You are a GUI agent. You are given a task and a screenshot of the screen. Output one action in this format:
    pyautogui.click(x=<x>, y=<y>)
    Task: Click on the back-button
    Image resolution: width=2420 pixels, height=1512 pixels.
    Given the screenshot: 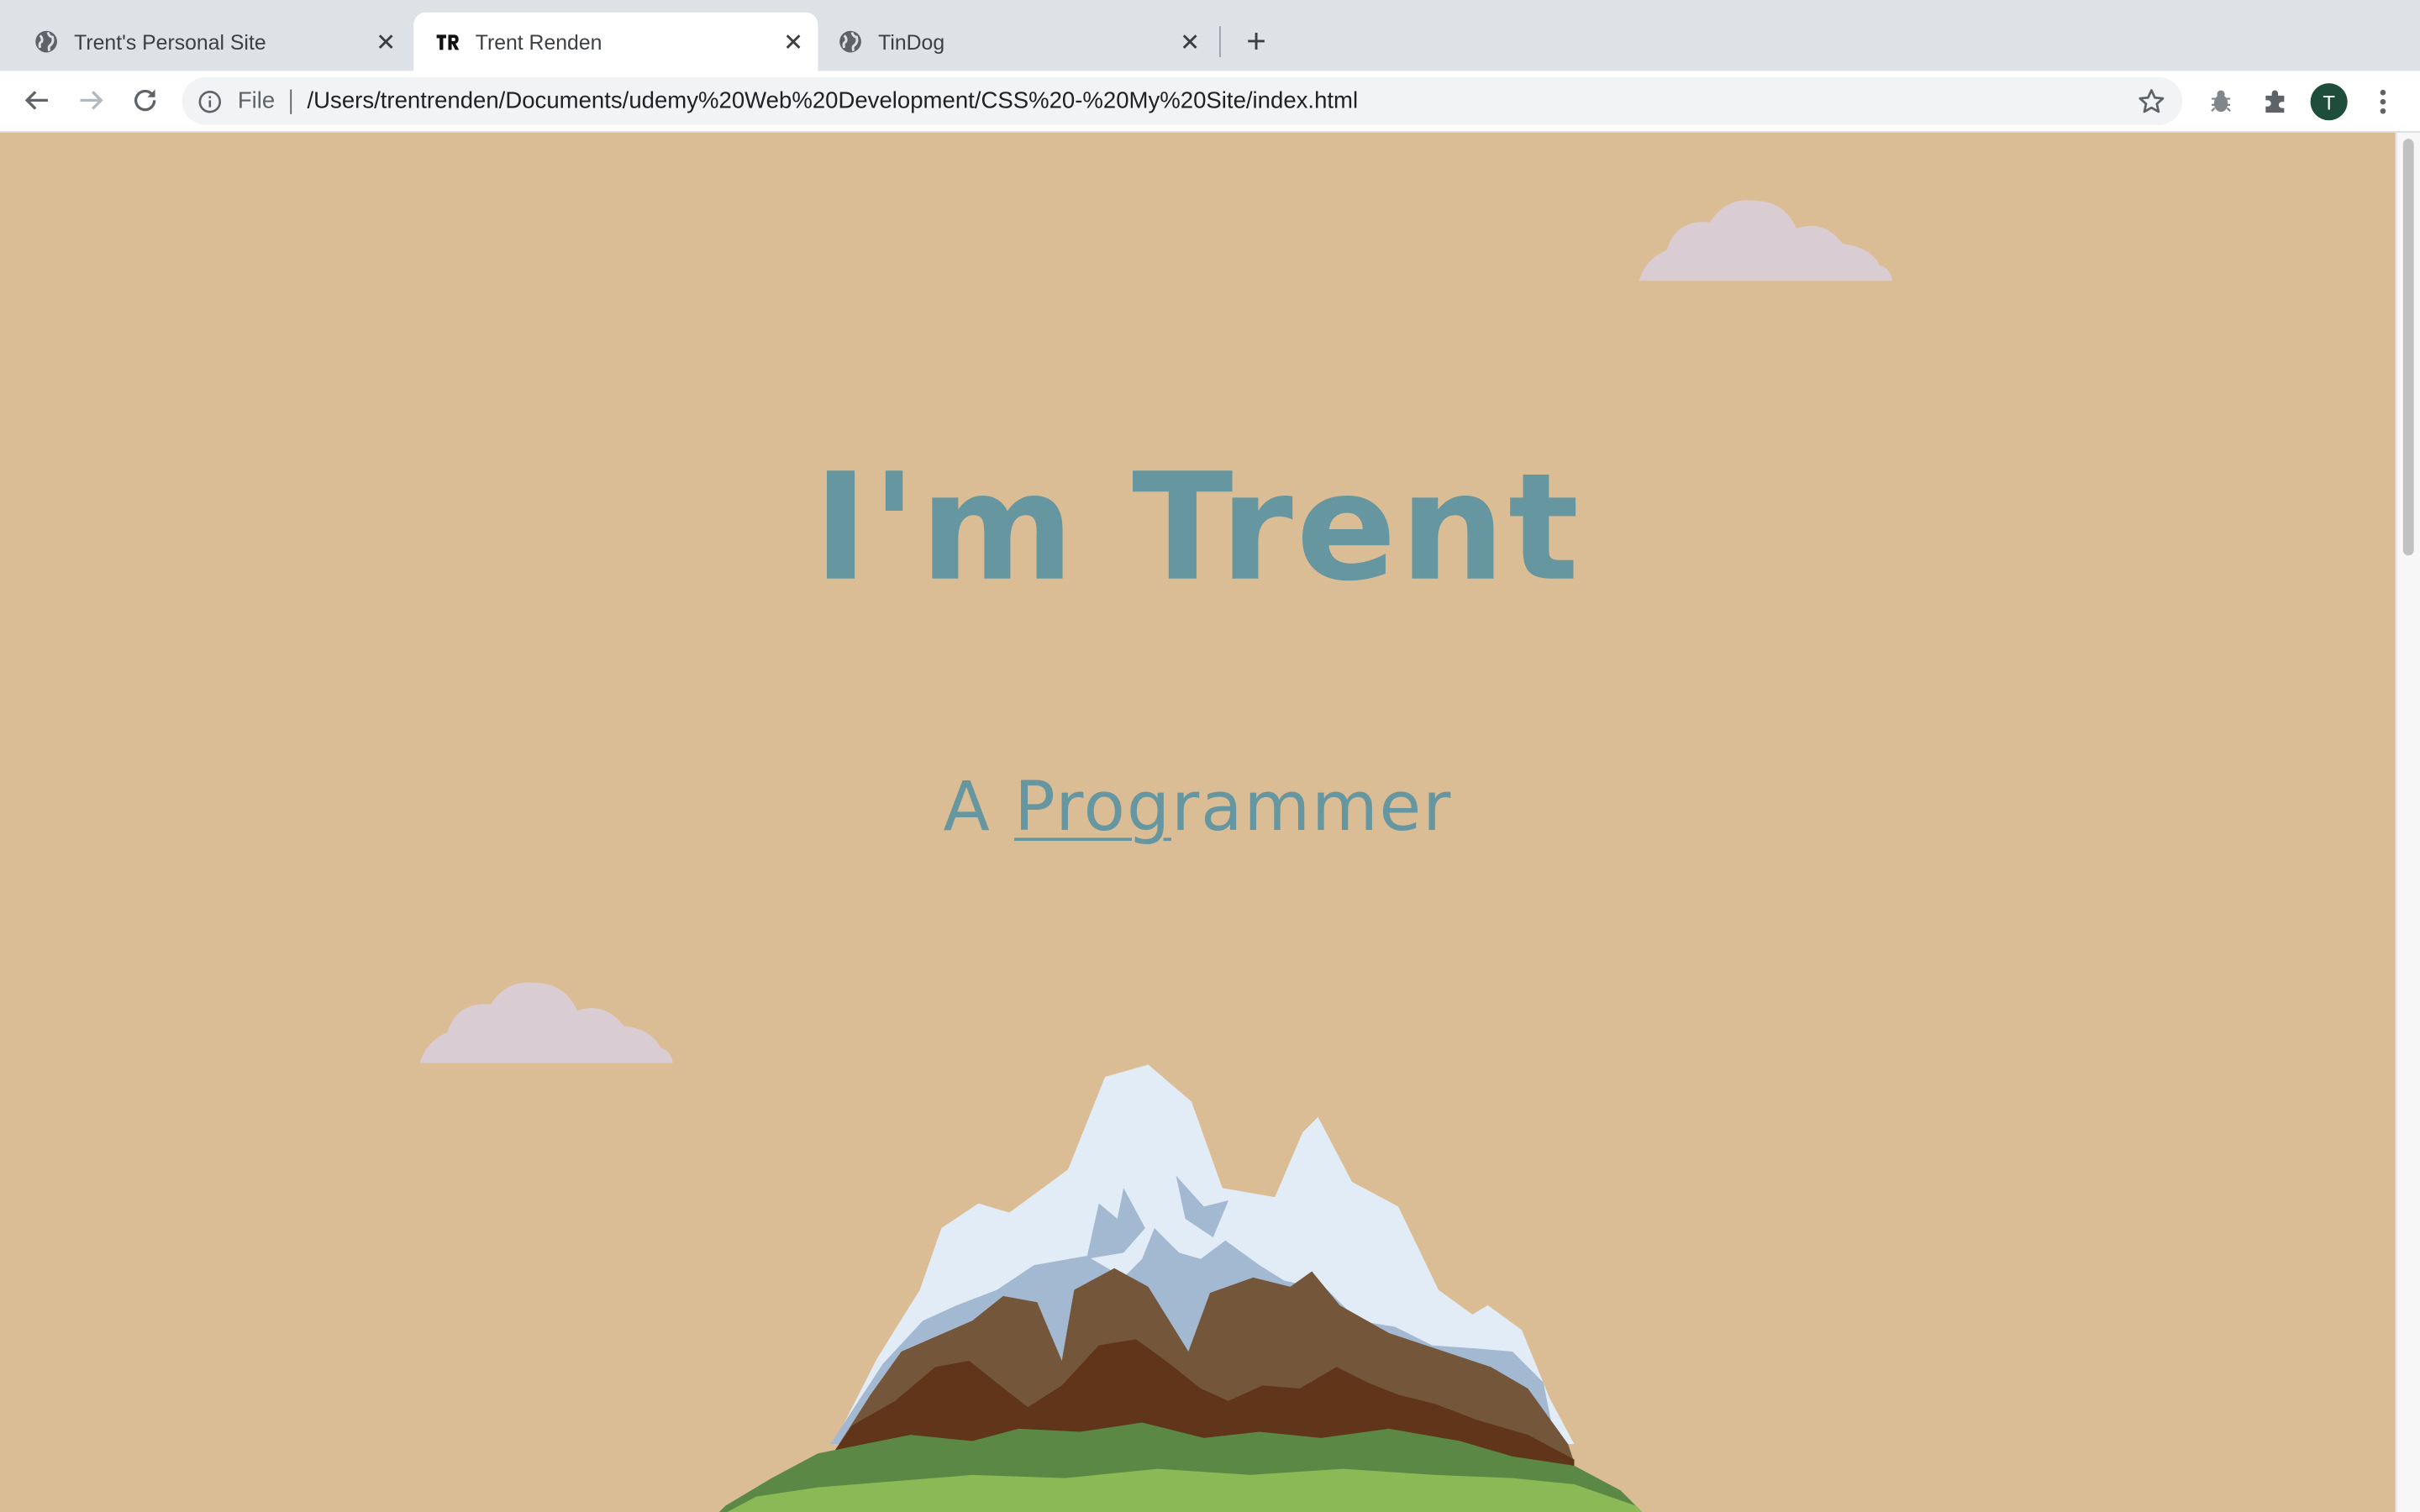 What is the action you would take?
    pyautogui.click(x=36, y=100)
    